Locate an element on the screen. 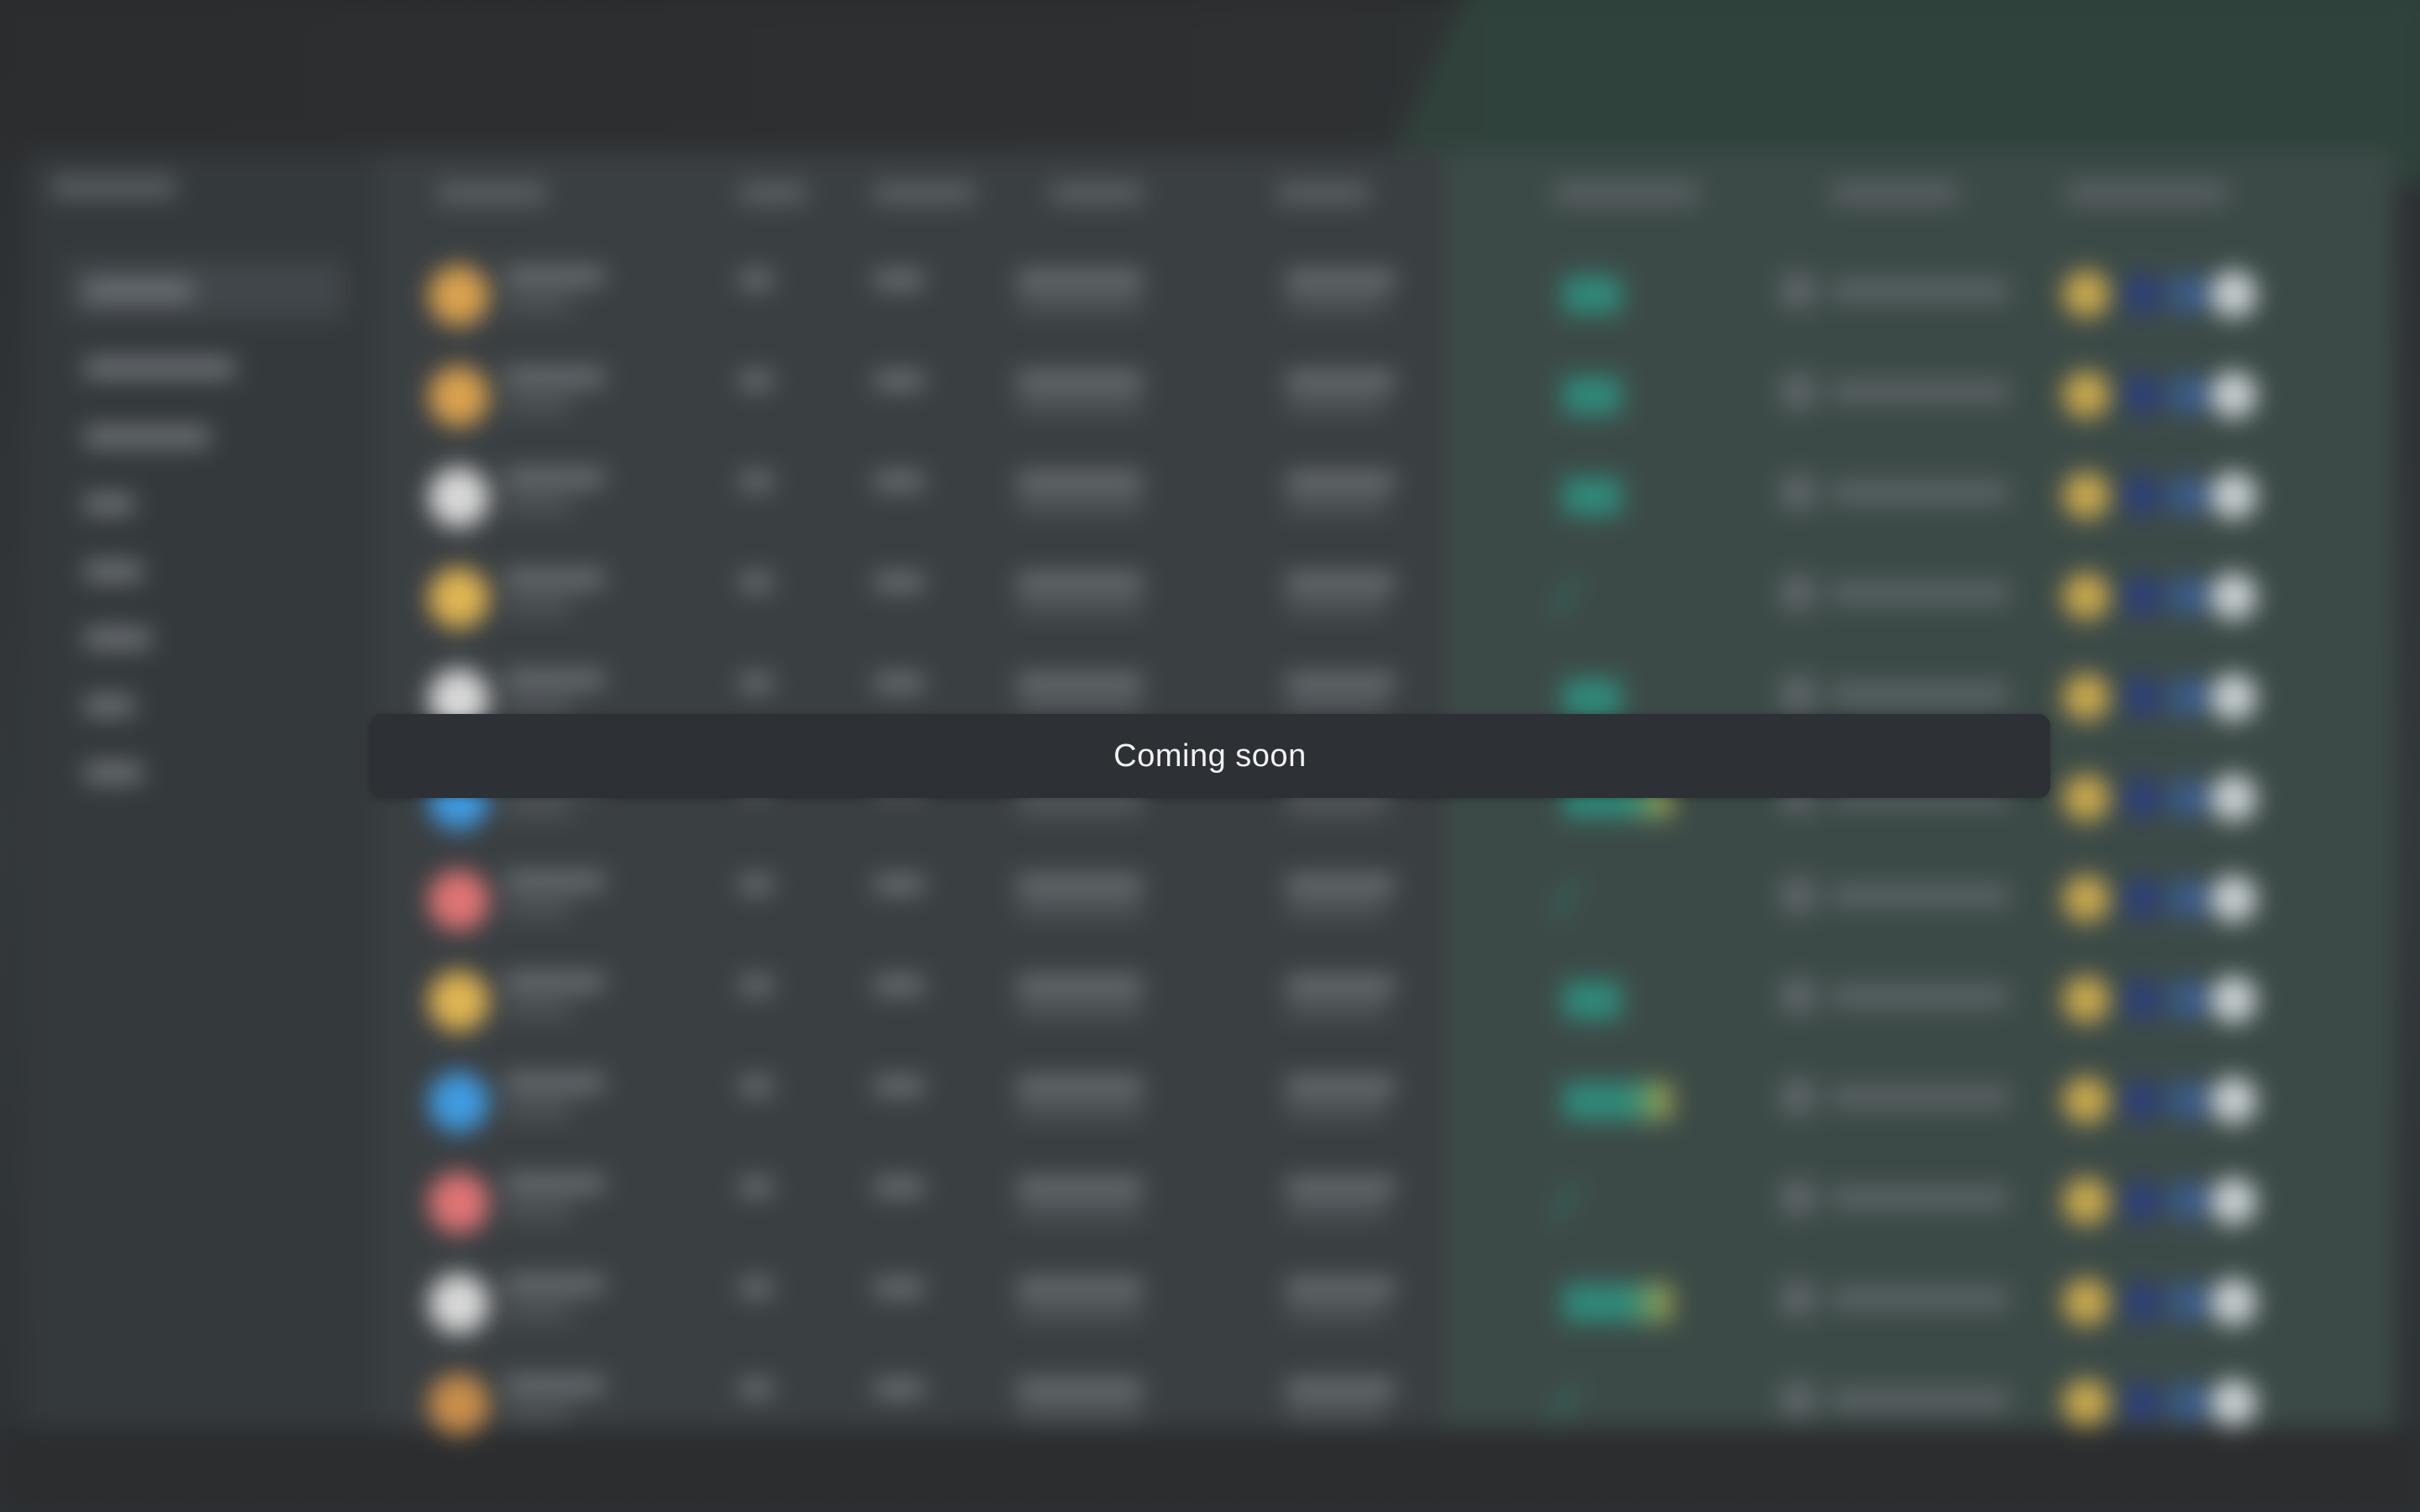  platform-icon is located at coordinates (1798, 391).